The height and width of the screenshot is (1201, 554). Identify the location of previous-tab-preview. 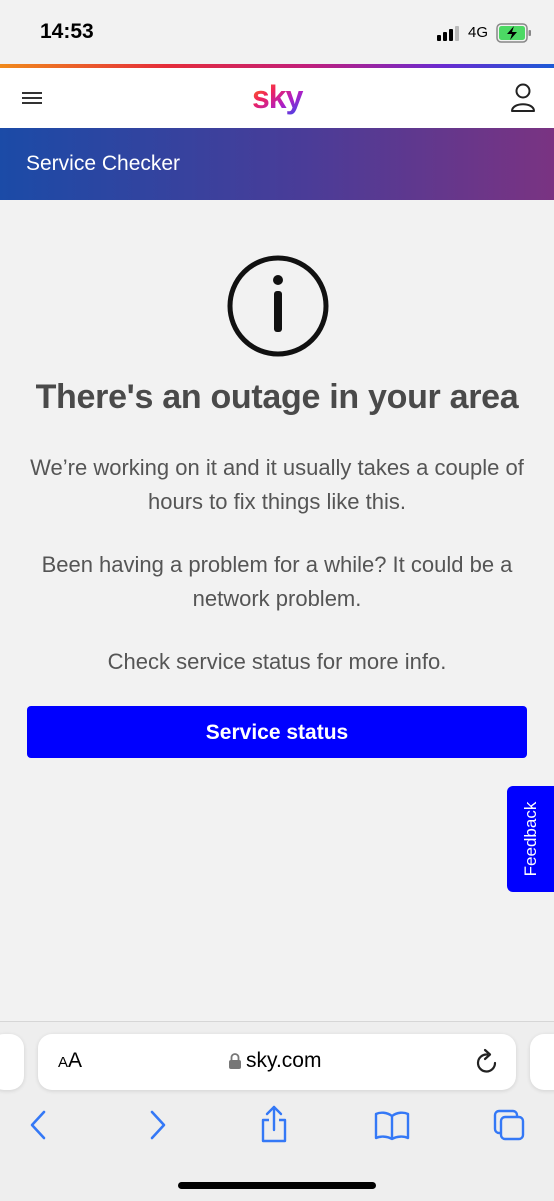
(12, 1062).